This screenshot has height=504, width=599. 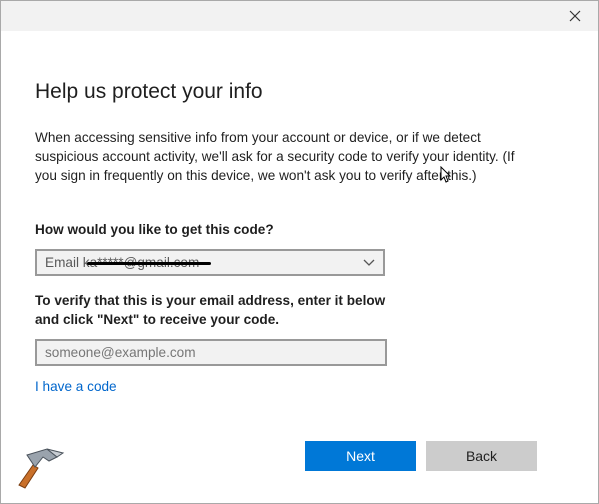 What do you see at coordinates (41, 469) in the screenshot?
I see `hammer-logo-icon` at bounding box center [41, 469].